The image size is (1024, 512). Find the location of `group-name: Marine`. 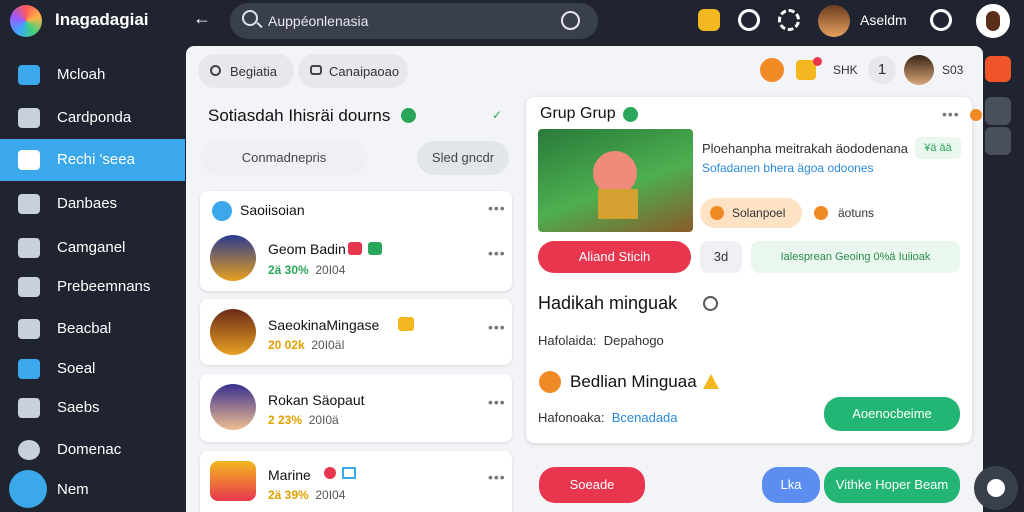

group-name: Marine is located at coordinates (289, 475).